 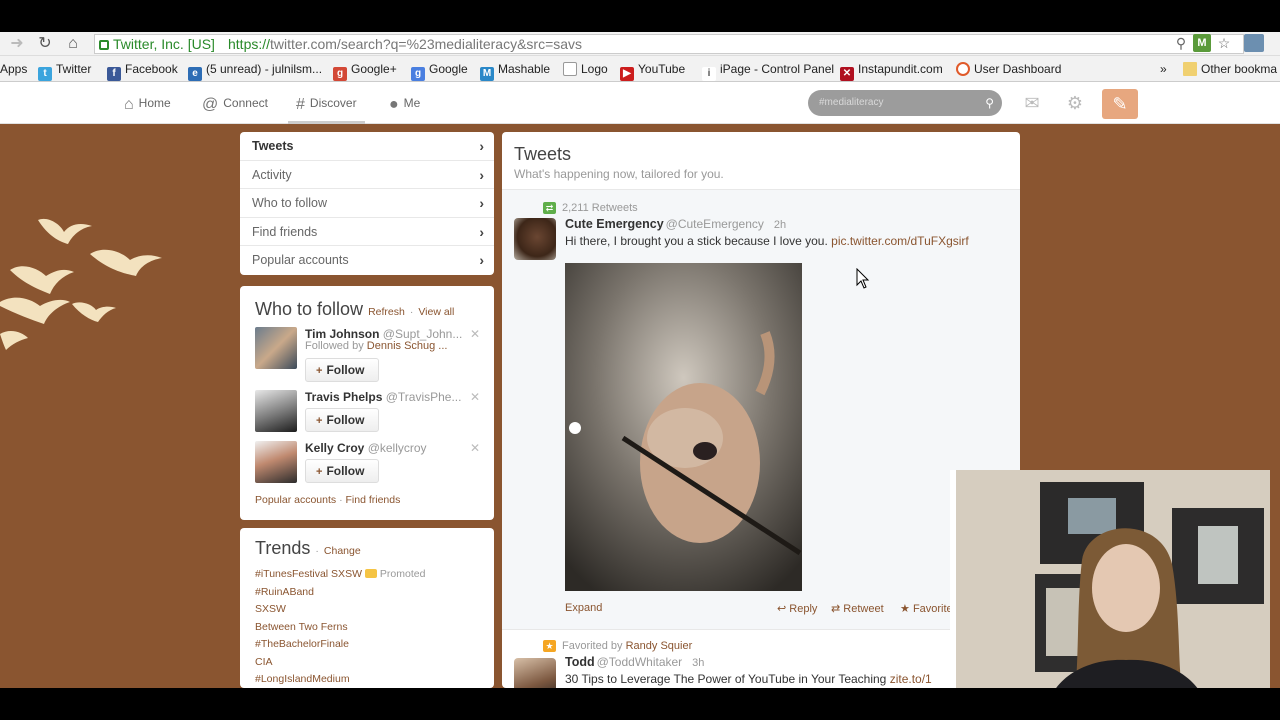 What do you see at coordinates (515, 68) in the screenshot?
I see `bookmark-mashable: M Mashable` at bounding box center [515, 68].